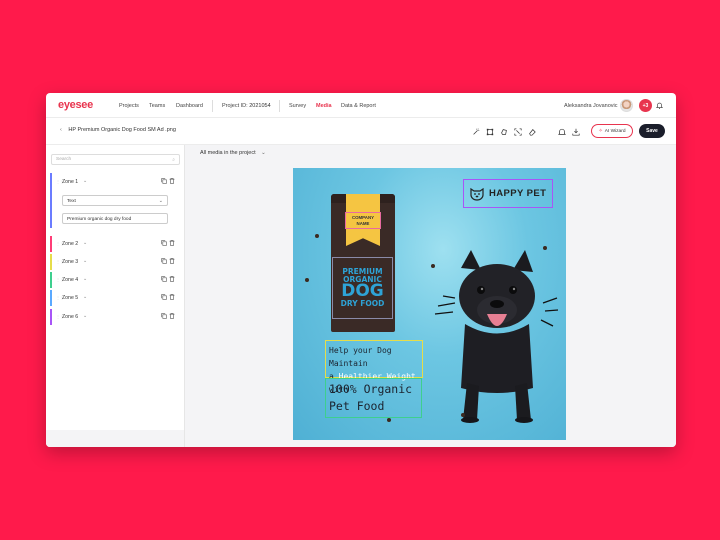 The width and height of the screenshot is (720, 540). Describe the element at coordinates (75, 105) in the screenshot. I see `eyesee-logo: eyesee` at that location.